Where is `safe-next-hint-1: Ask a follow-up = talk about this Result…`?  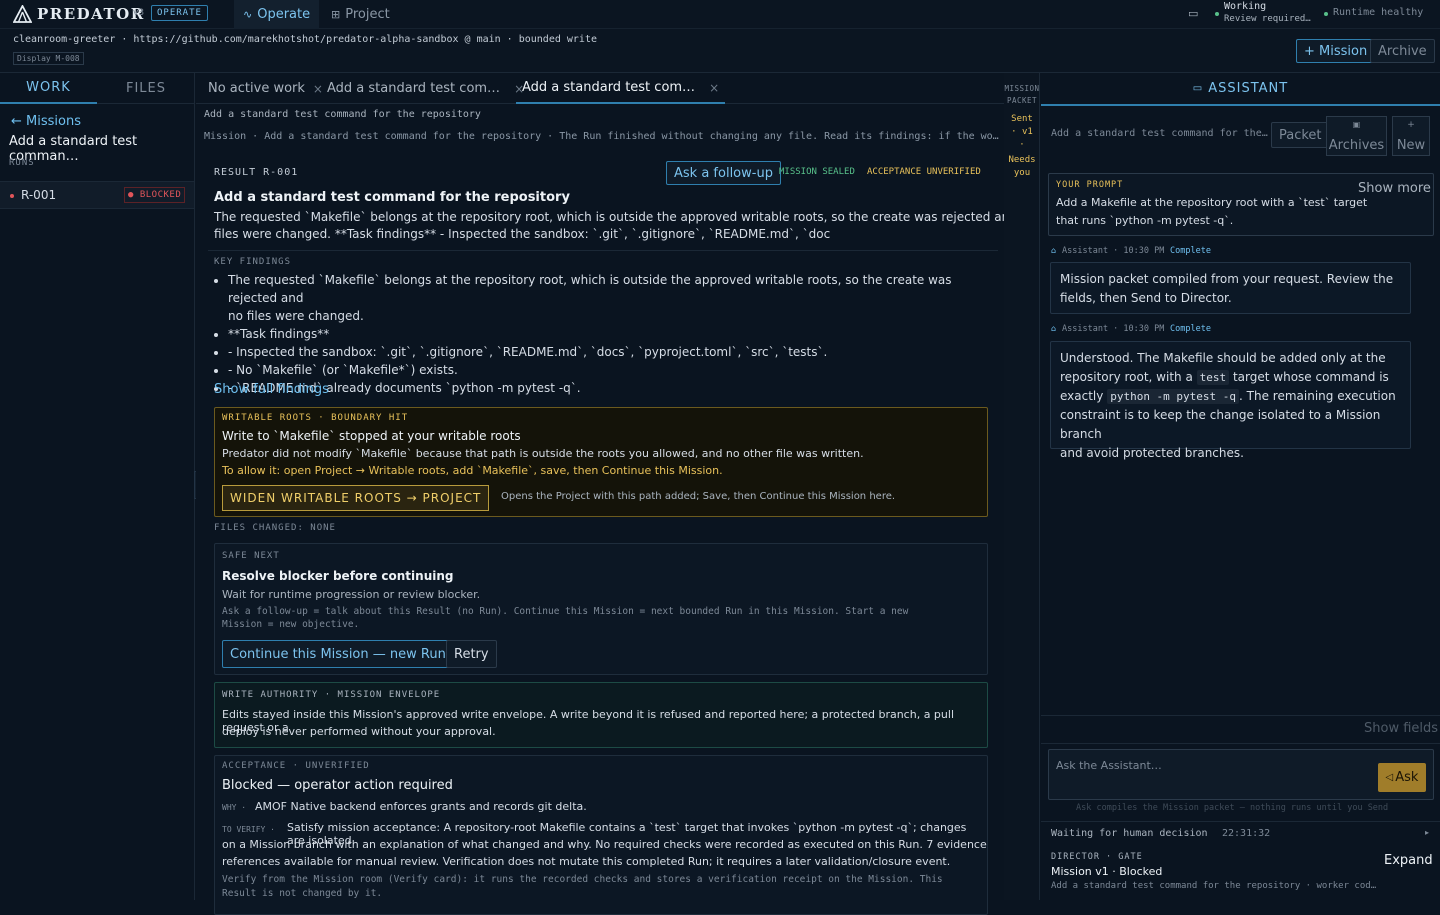
safe-next-hint-1: Ask a follow-up = talk about this Result… is located at coordinates (565, 611).